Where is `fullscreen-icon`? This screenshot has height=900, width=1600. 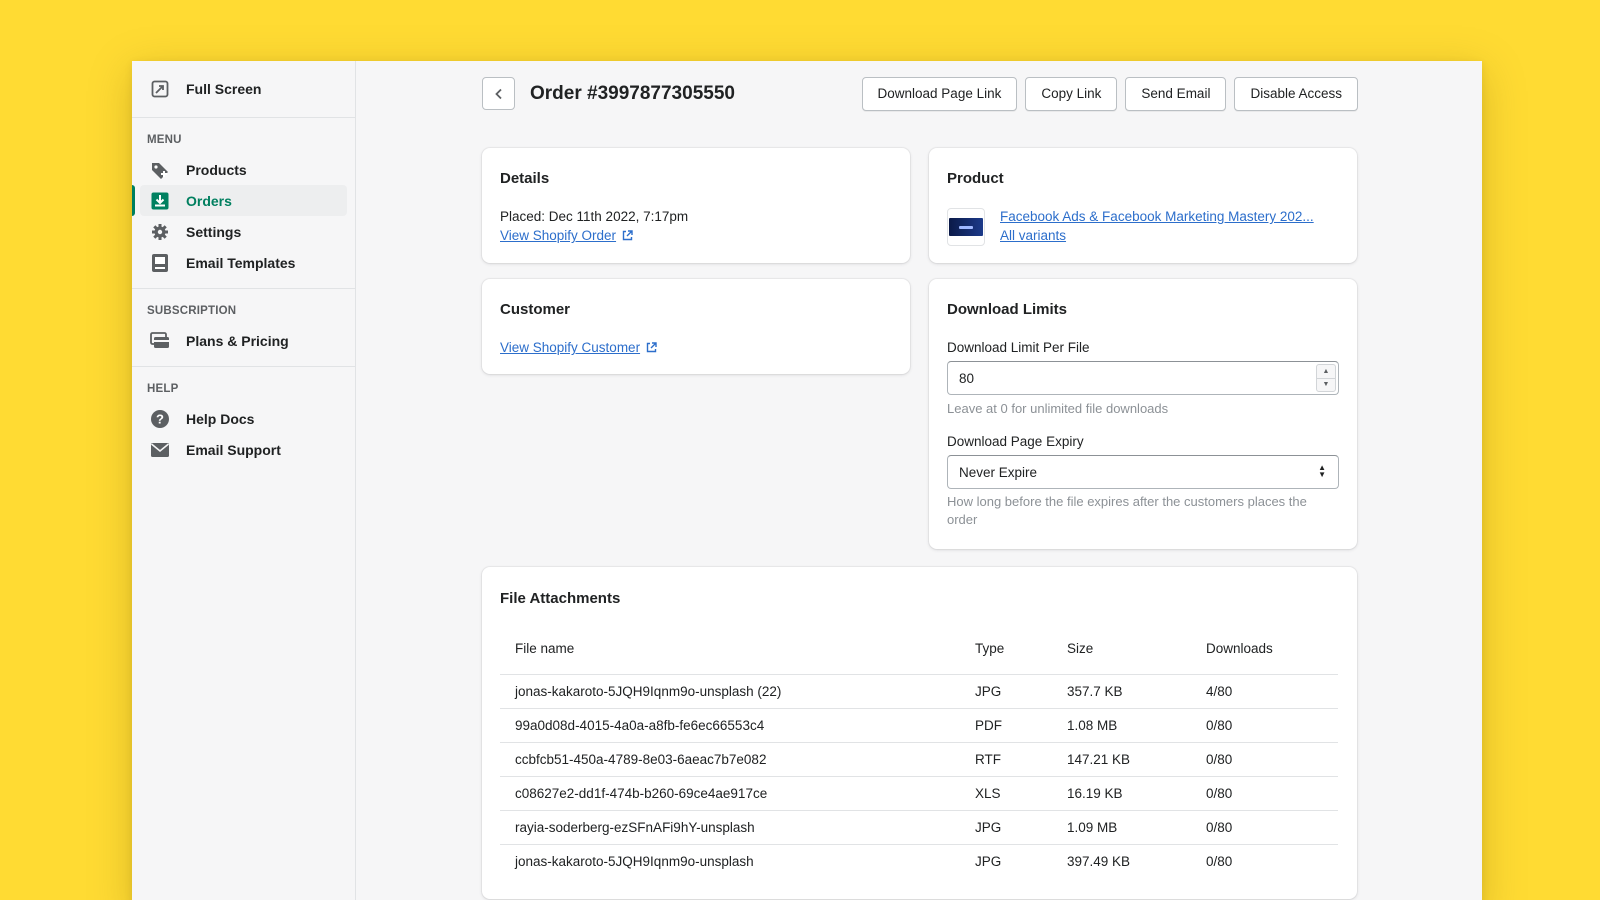 fullscreen-icon is located at coordinates (160, 89).